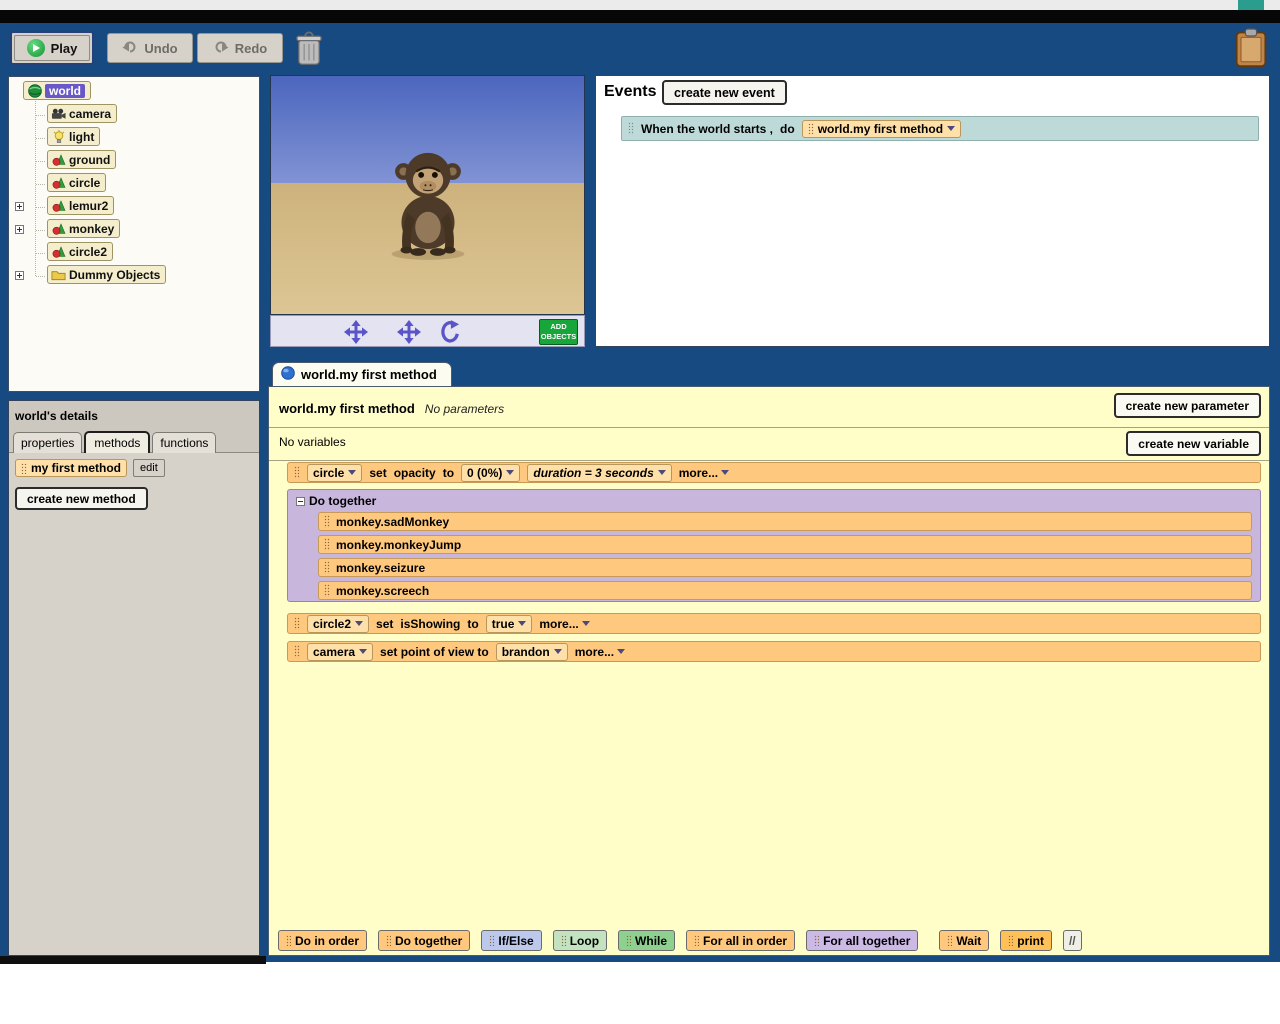 The height and width of the screenshot is (1024, 1280). What do you see at coordinates (338, 623) in the screenshot?
I see `object-dropdown-circle2: circle2` at bounding box center [338, 623].